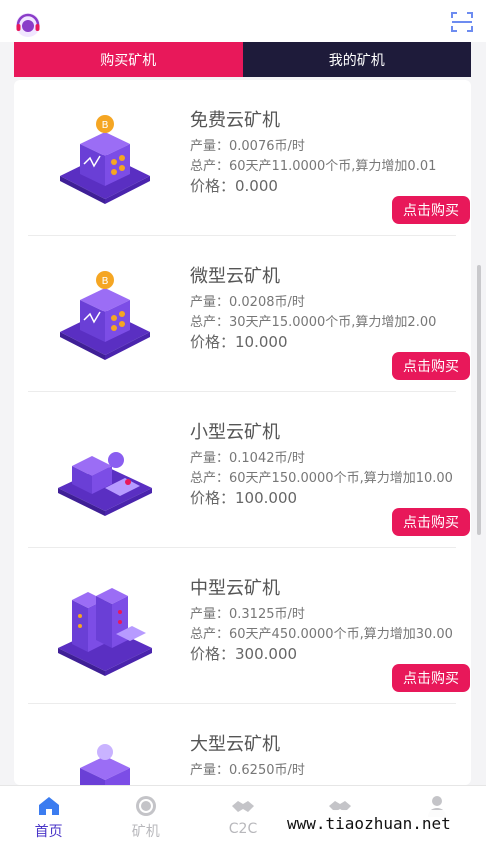 This screenshot has height=842, width=486. I want to click on top-bar, so click(243, 21).